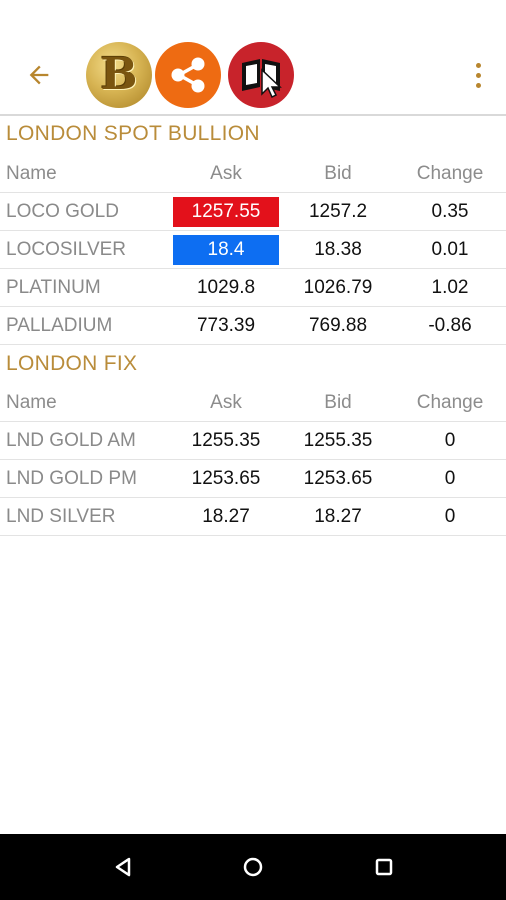 This screenshot has width=506, height=900. What do you see at coordinates (450, 249) in the screenshot?
I see `change-value: 0.01` at bounding box center [450, 249].